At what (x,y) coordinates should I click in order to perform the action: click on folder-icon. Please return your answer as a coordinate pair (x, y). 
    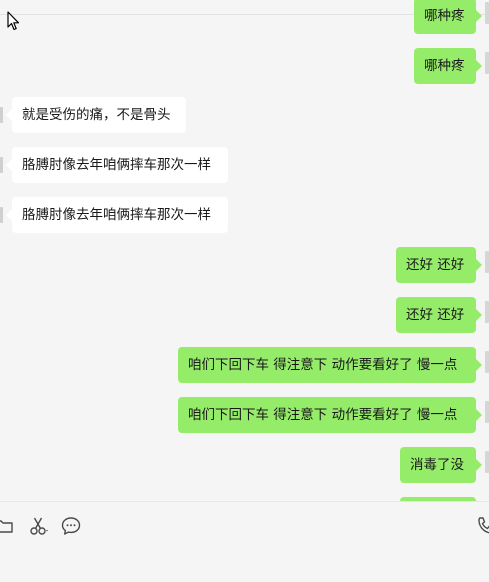
    Looking at the image, I should click on (7, 526).